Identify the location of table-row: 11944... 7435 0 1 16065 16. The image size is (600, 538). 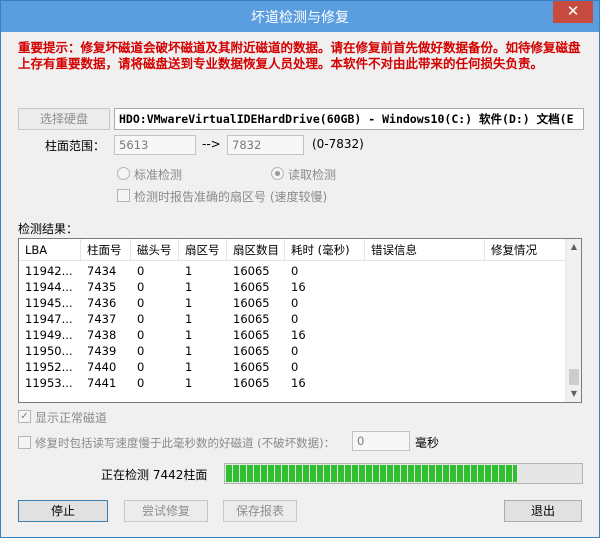
(293, 287).